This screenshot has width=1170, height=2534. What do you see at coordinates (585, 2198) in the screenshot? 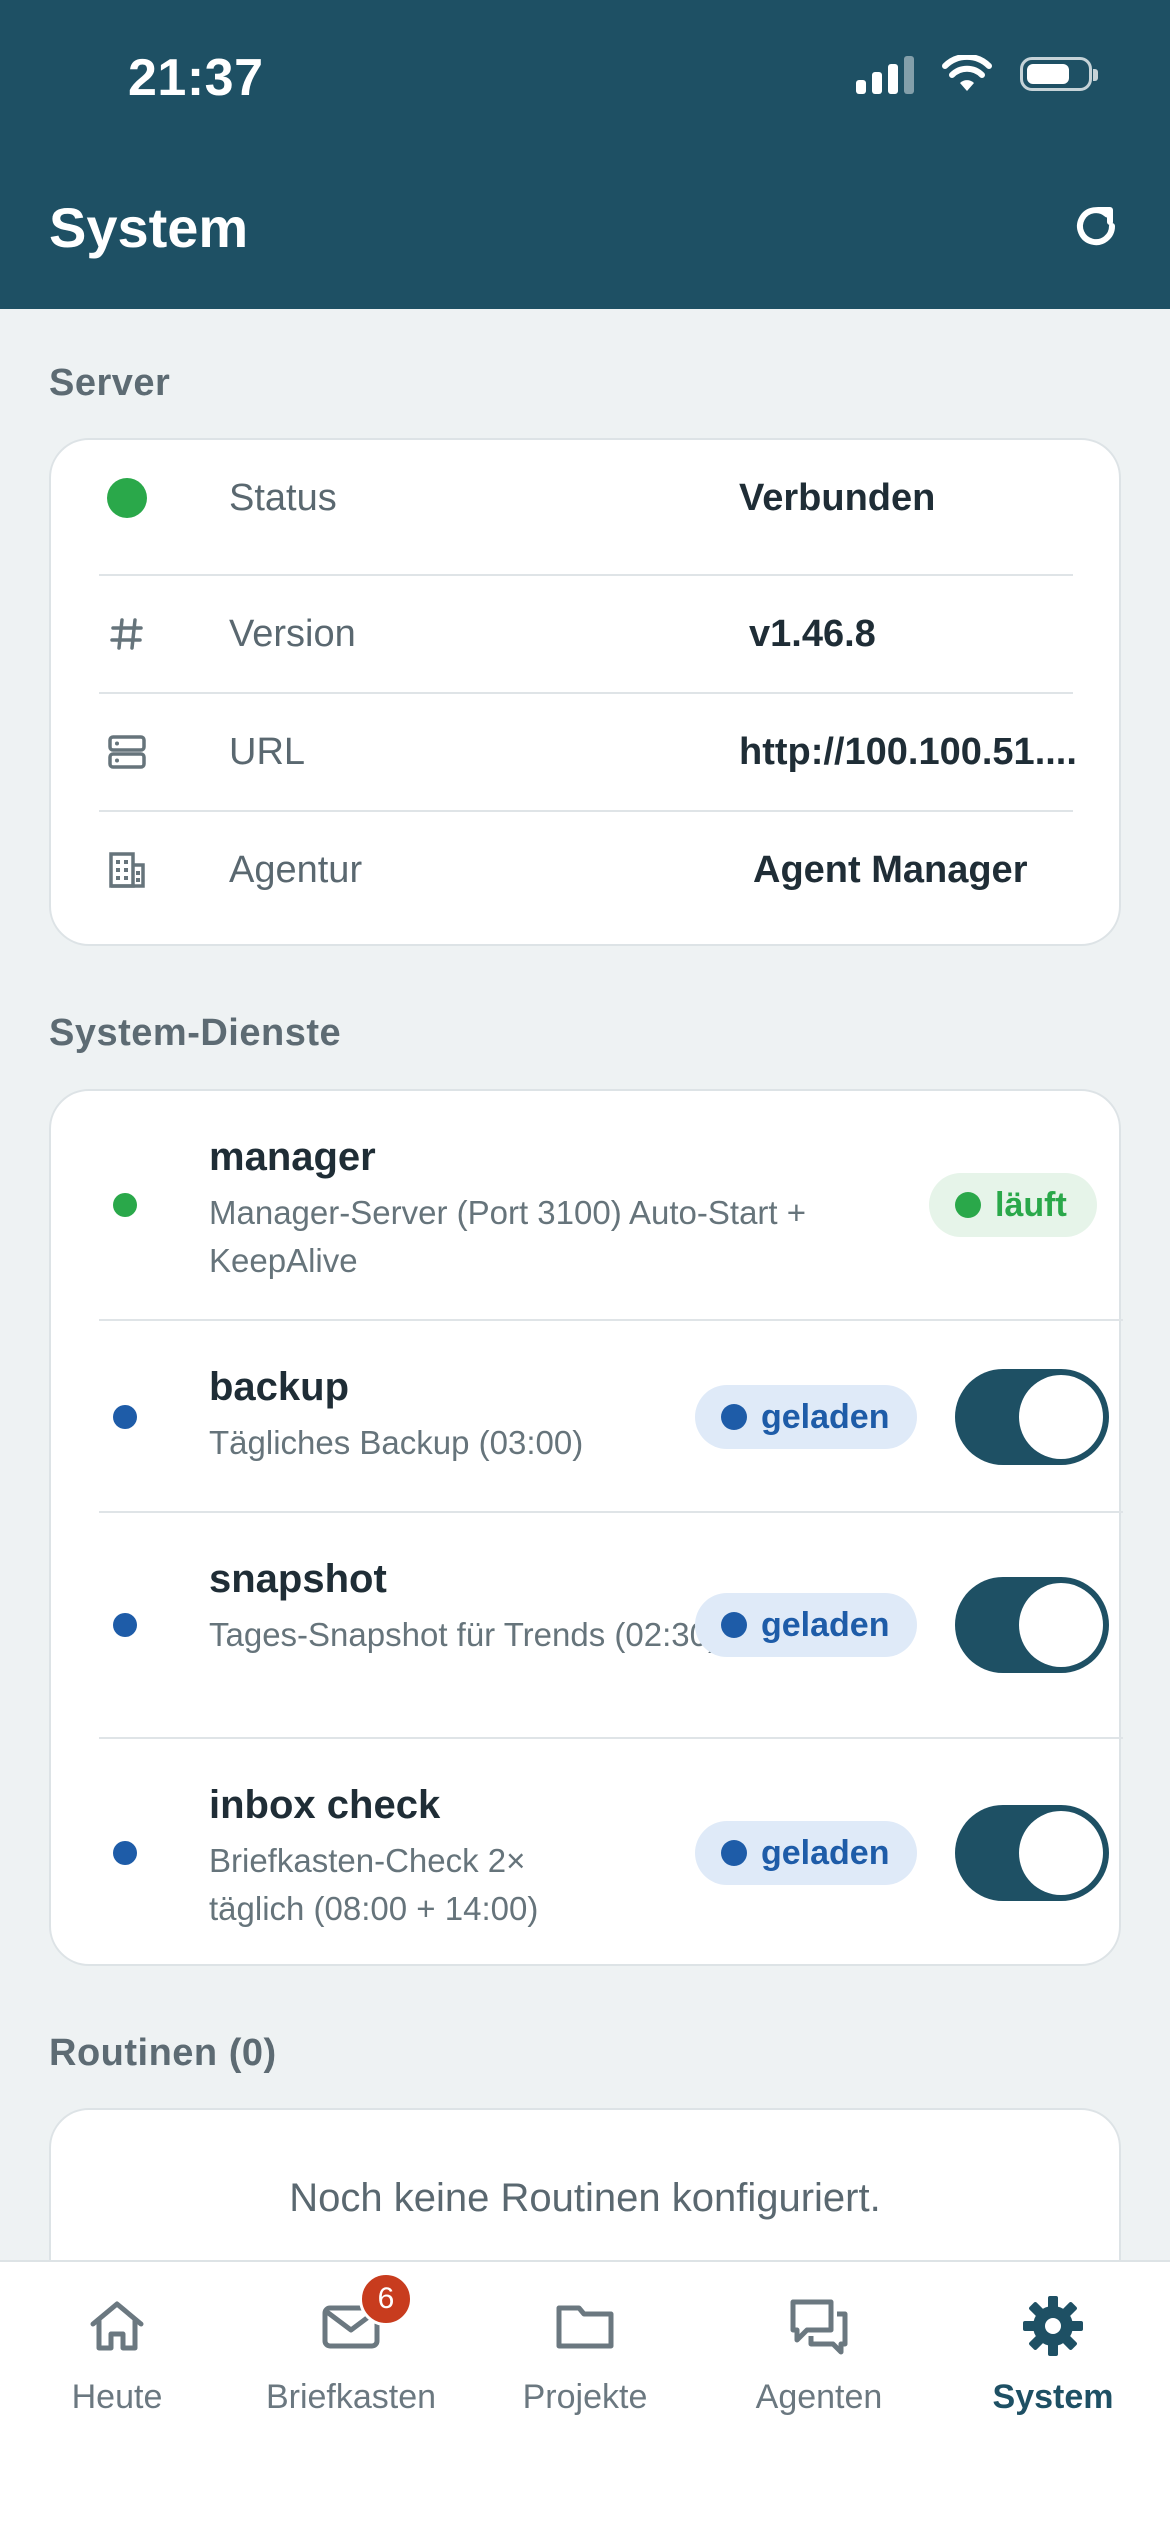
I see `routines-empty-message: Noch keine Routinen konfiguriert.` at bounding box center [585, 2198].